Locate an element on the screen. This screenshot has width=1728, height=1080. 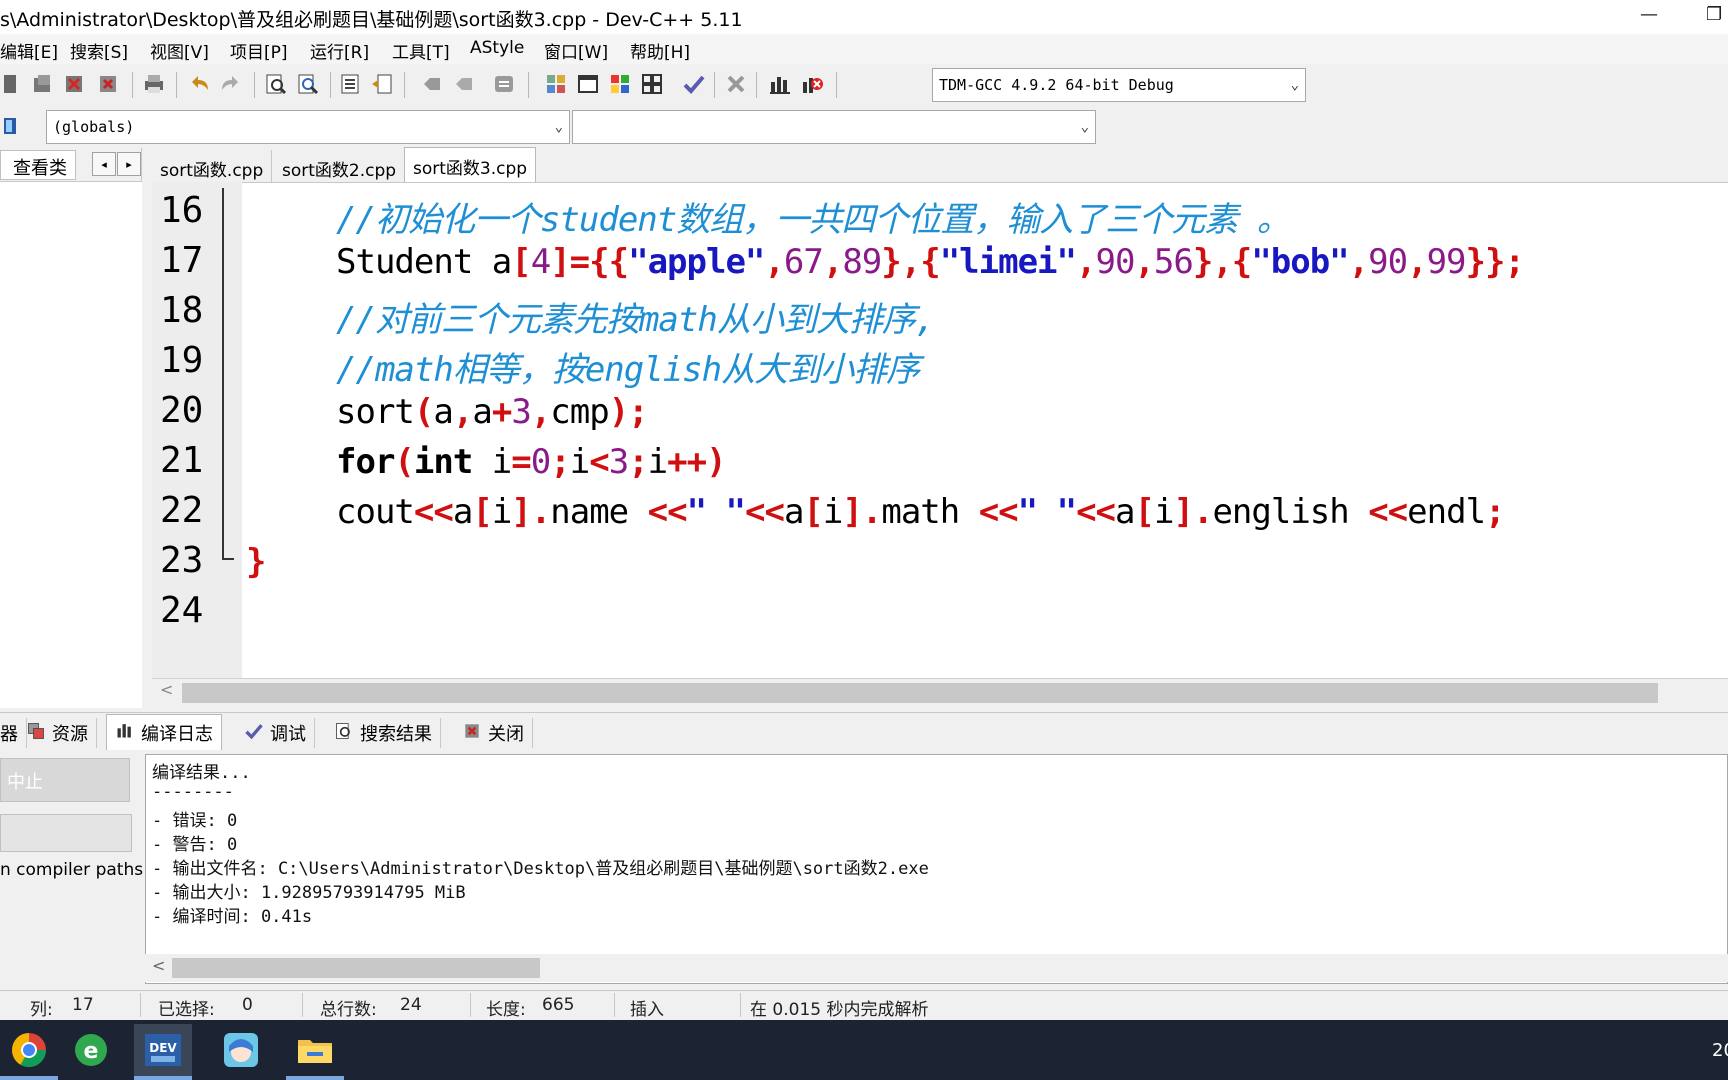
fold-guide-end is located at coordinates (228, 559).